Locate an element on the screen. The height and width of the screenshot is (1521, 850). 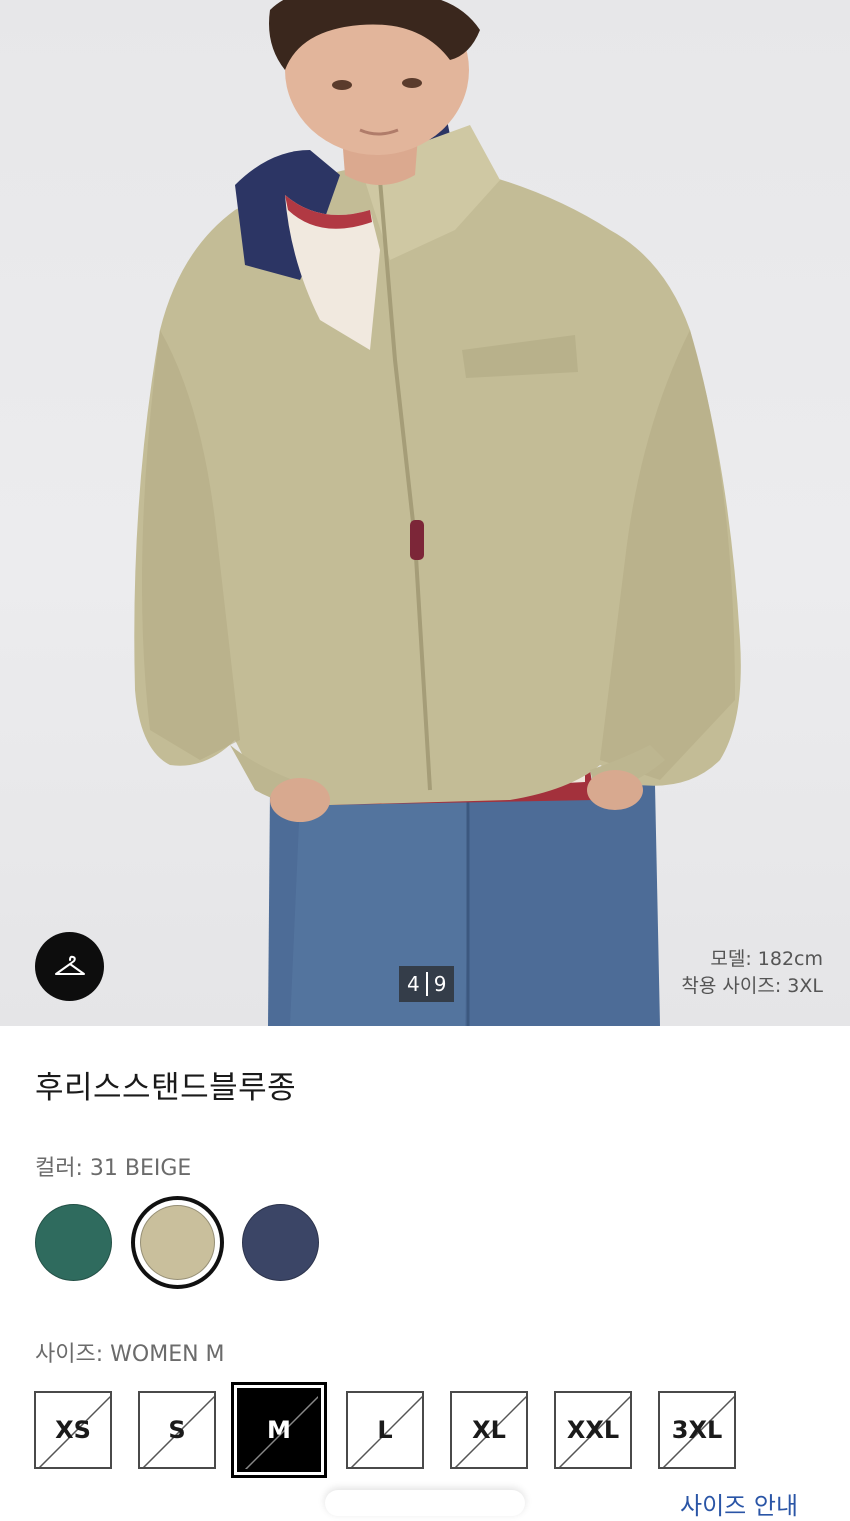
color-label-row: 컬러: 31 BEIGE is located at coordinates (113, 1166).